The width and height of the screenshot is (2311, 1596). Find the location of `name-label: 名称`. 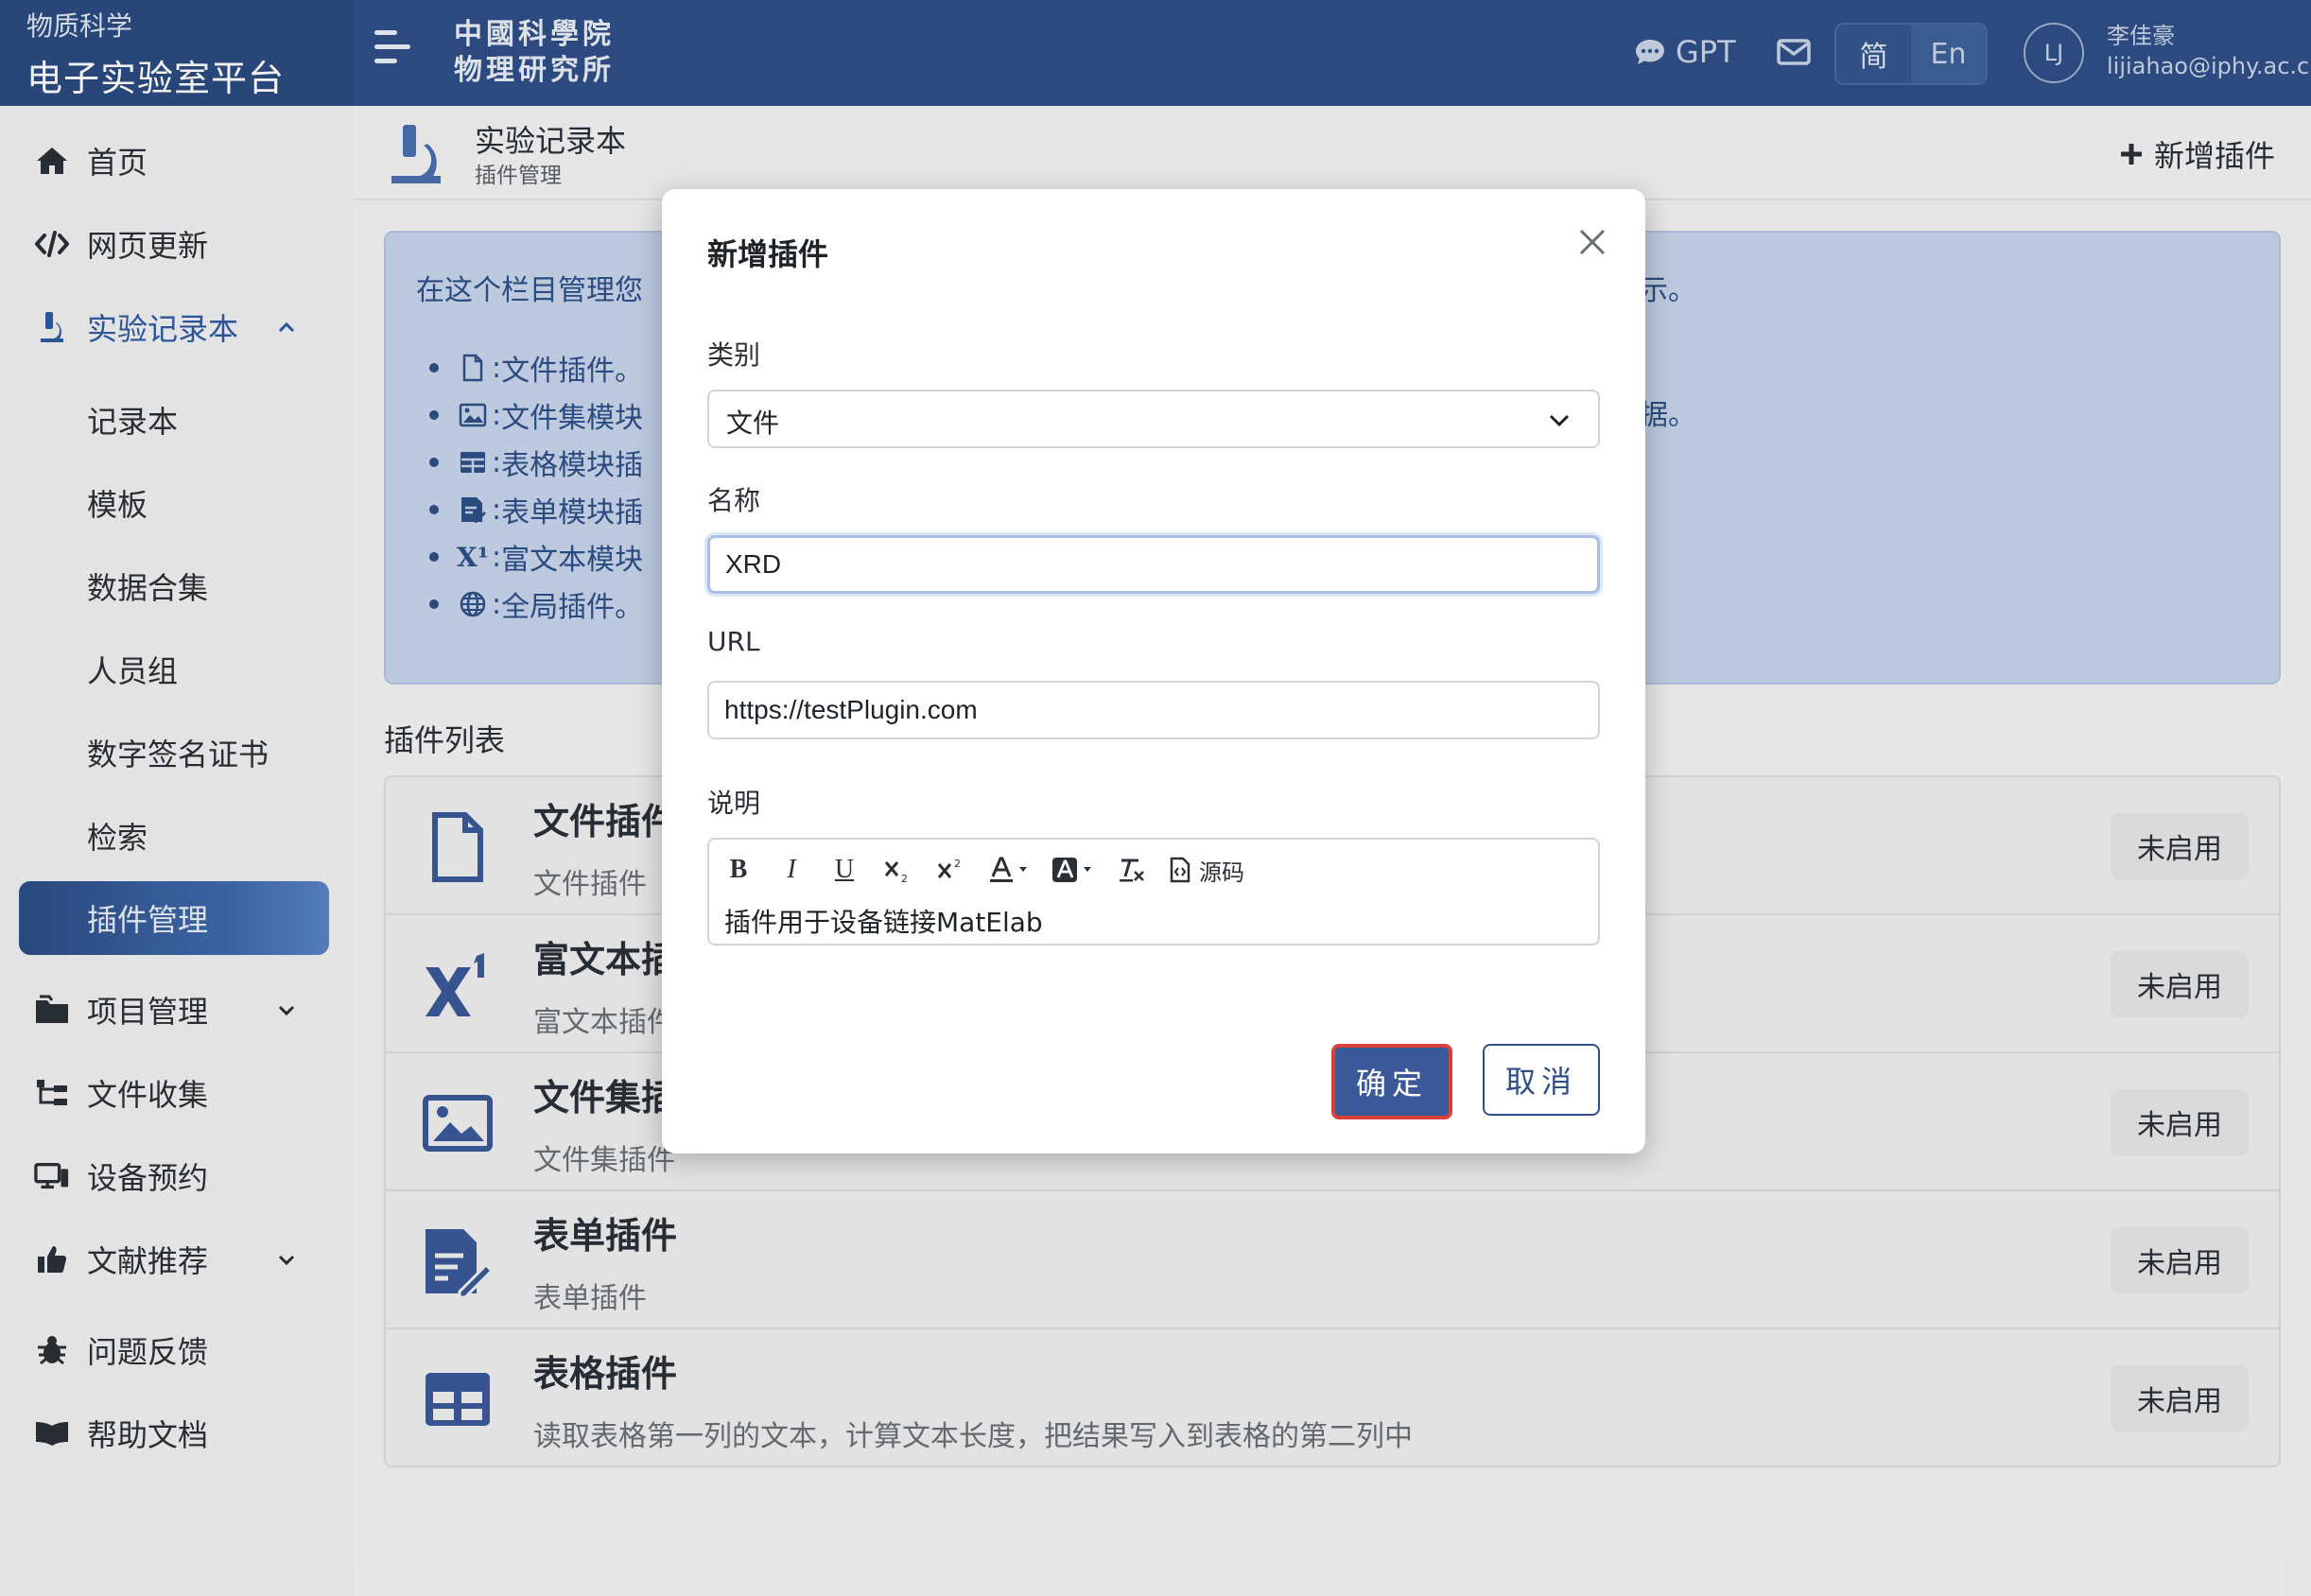

name-label: 名称 is located at coordinates (734, 501).